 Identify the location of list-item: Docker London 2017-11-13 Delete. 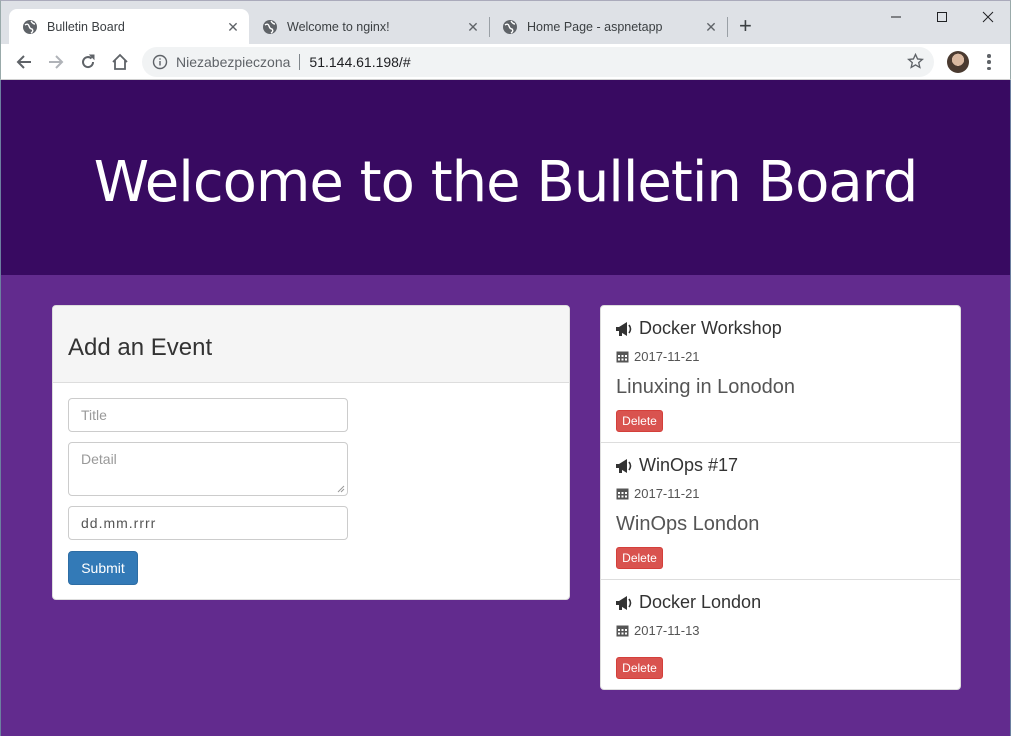
(780, 635).